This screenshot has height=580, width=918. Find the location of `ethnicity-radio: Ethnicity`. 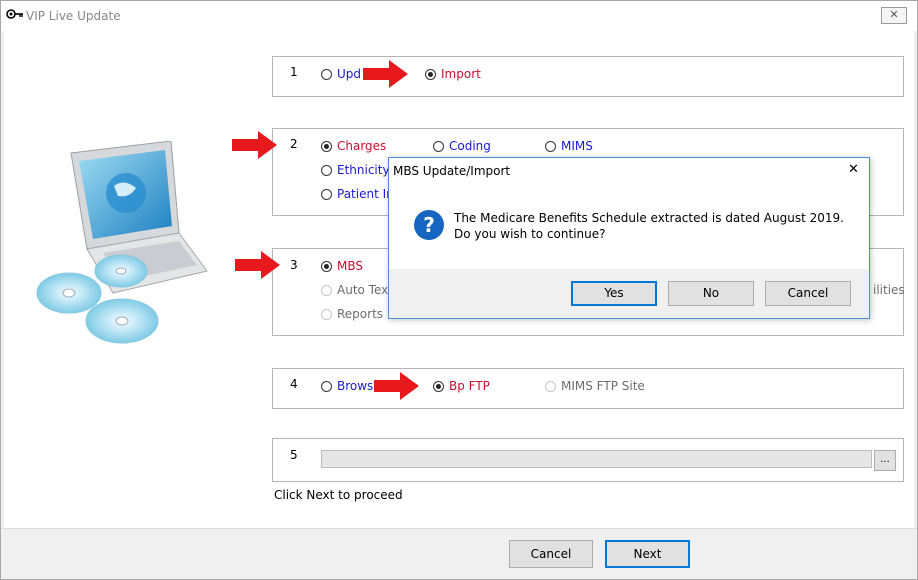

ethnicity-radio: Ethnicity is located at coordinates (355, 170).